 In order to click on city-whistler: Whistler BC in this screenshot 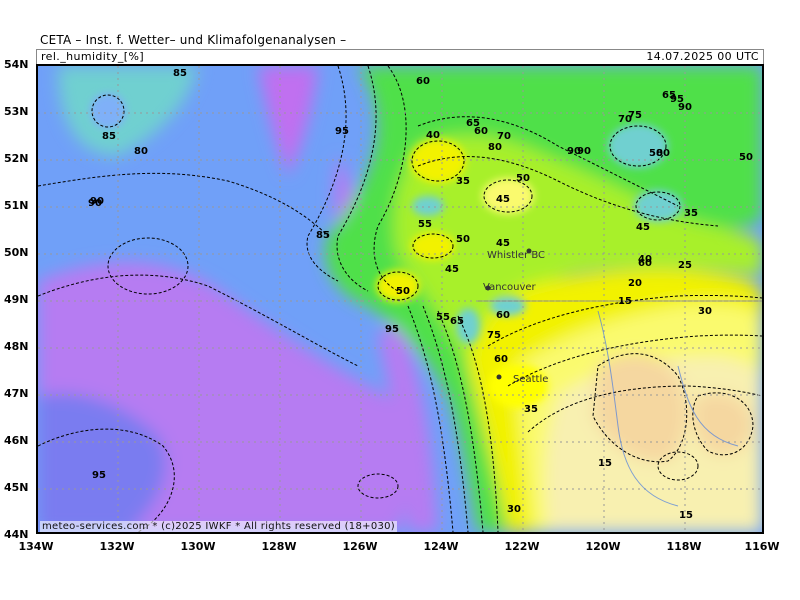, I will do `click(516, 255)`.